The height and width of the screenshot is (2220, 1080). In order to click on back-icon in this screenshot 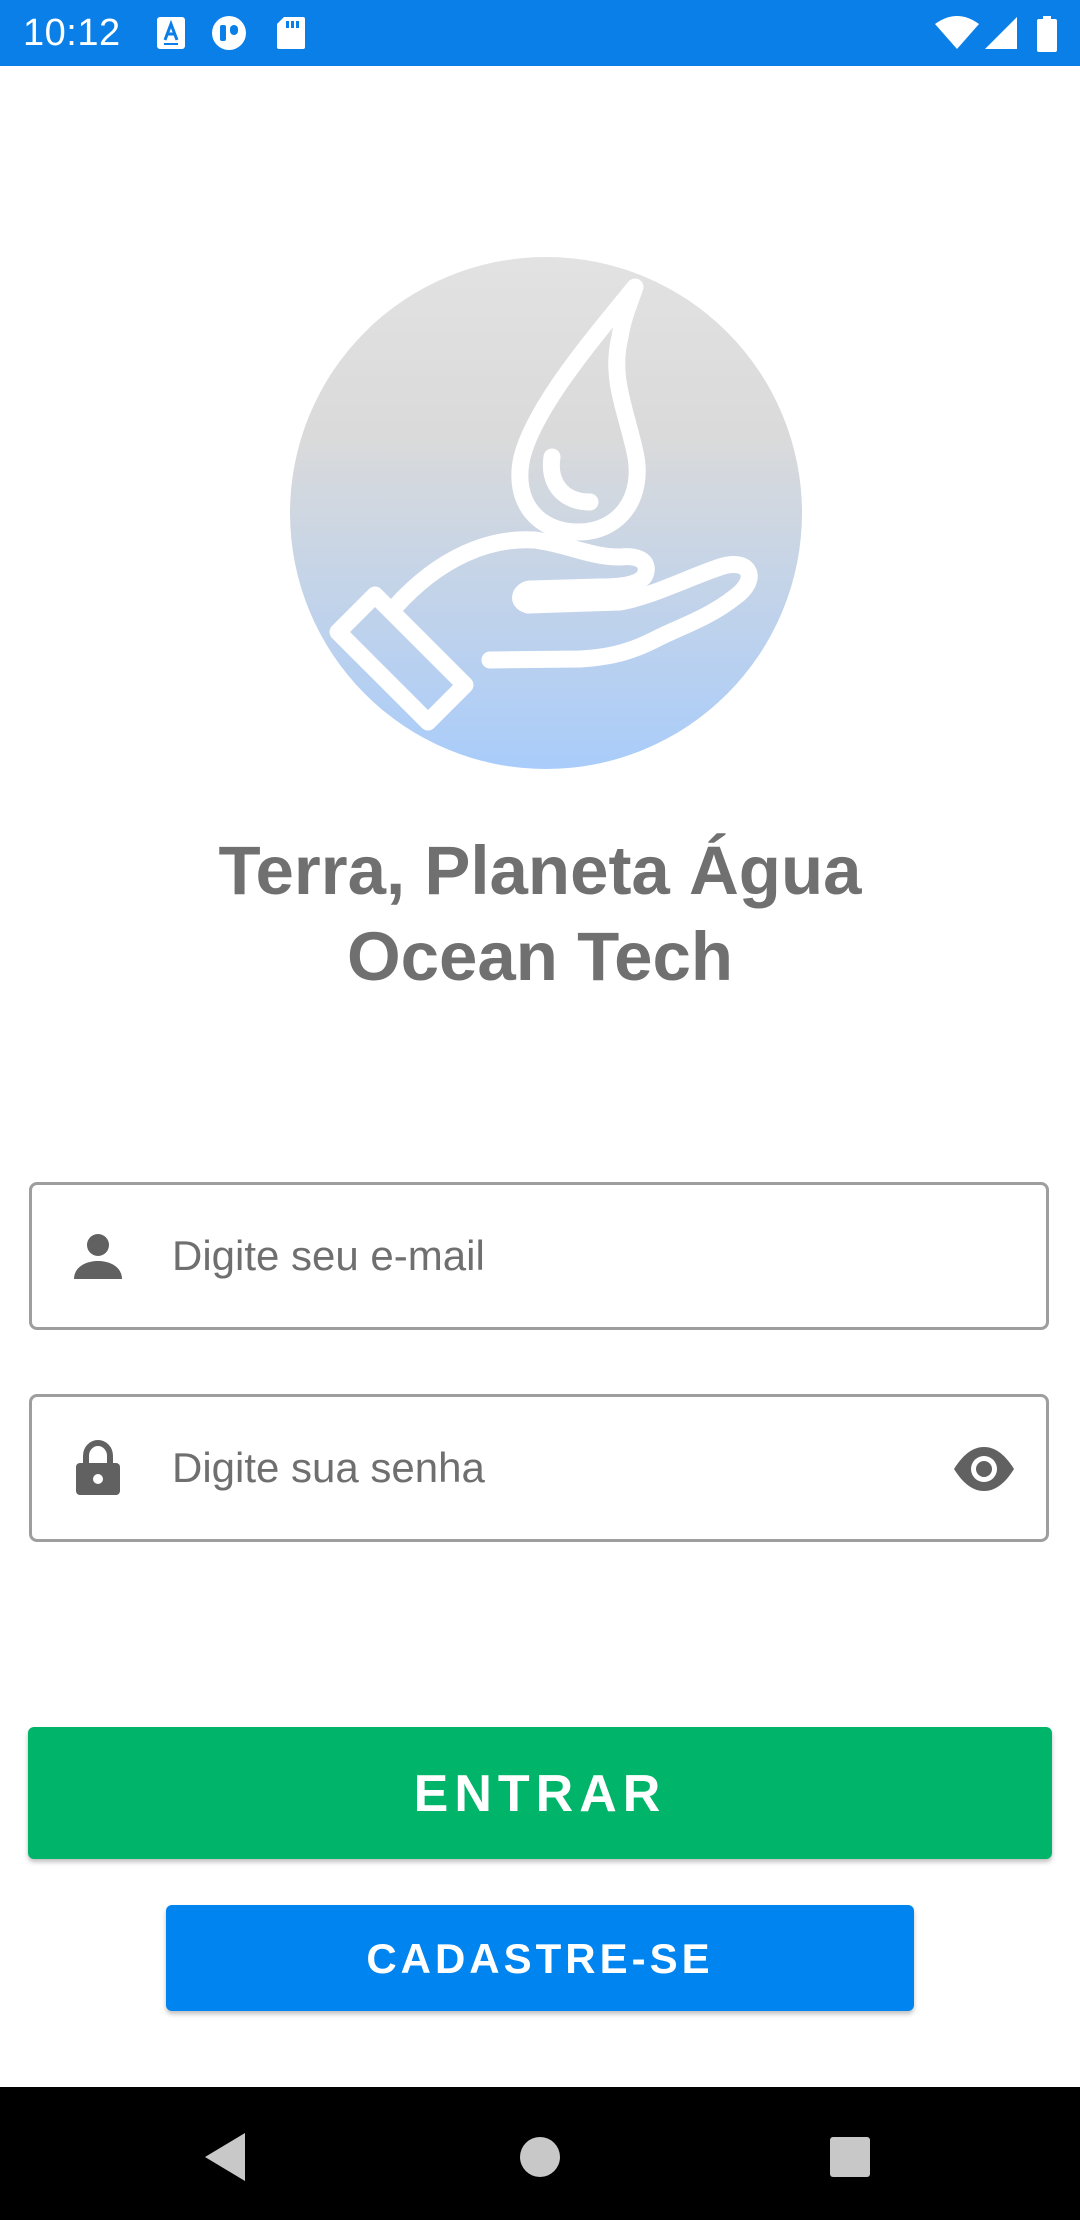, I will do `click(227, 2157)`.